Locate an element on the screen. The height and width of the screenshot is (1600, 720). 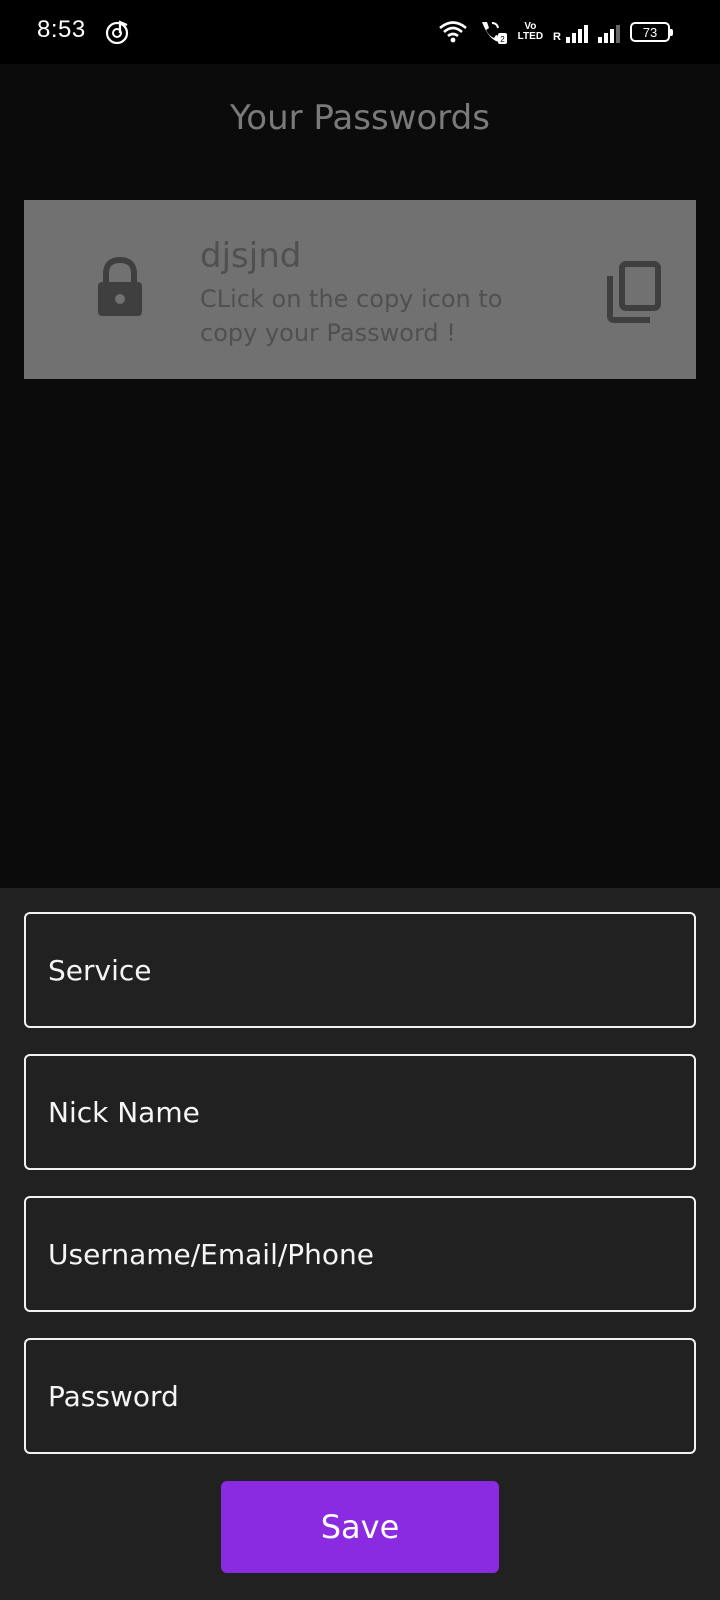
volte-icon: Vo LTED is located at coordinates (530, 31).